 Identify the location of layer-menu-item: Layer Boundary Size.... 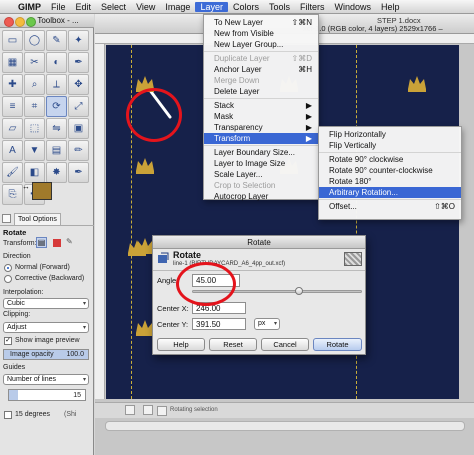
(261, 152).